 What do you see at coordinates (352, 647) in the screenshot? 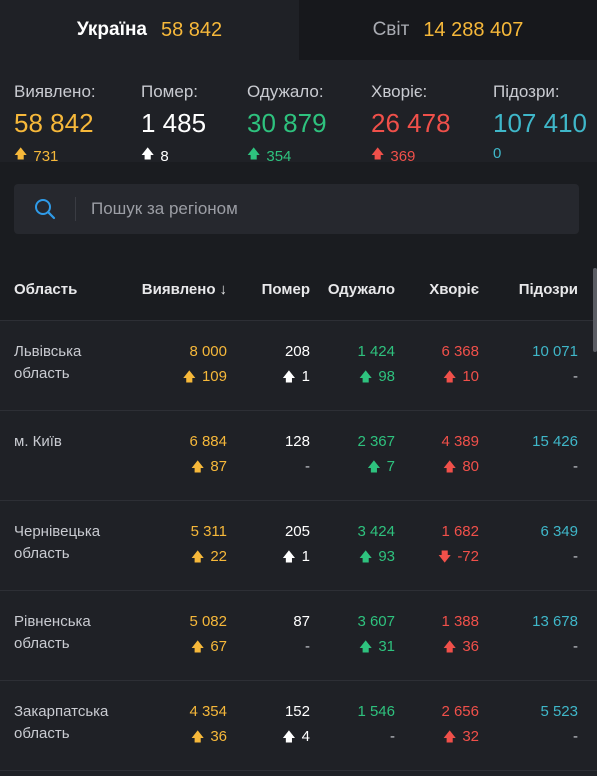
I see `cell-delta: 🡅 31` at bounding box center [352, 647].